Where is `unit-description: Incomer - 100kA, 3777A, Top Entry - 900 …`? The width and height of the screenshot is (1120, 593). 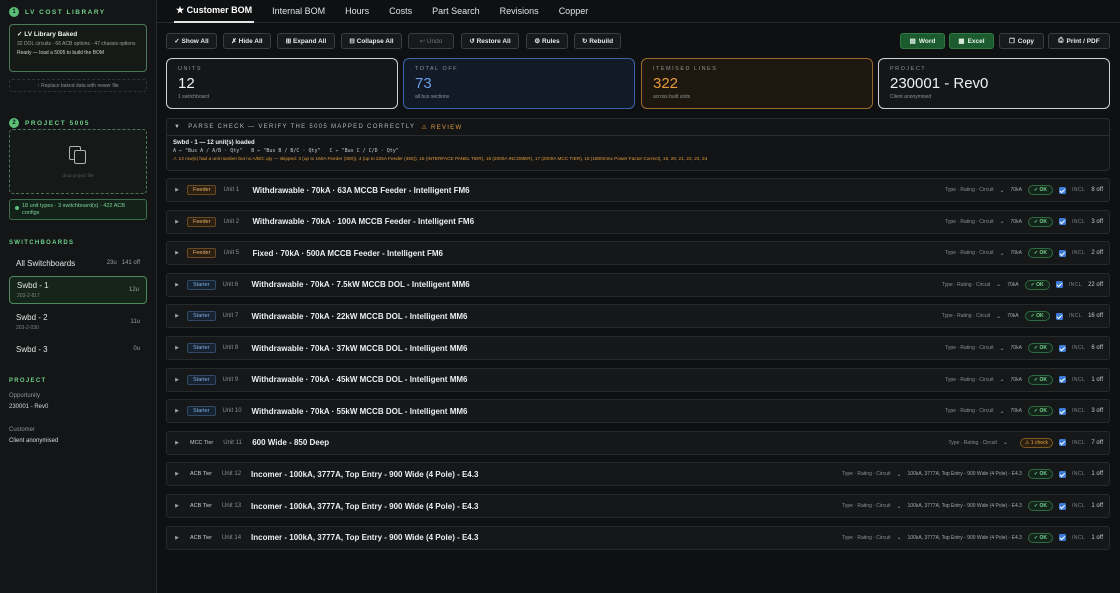 unit-description: Incomer - 100kA, 3777A, Top Entry - 900 … is located at coordinates (365, 474).